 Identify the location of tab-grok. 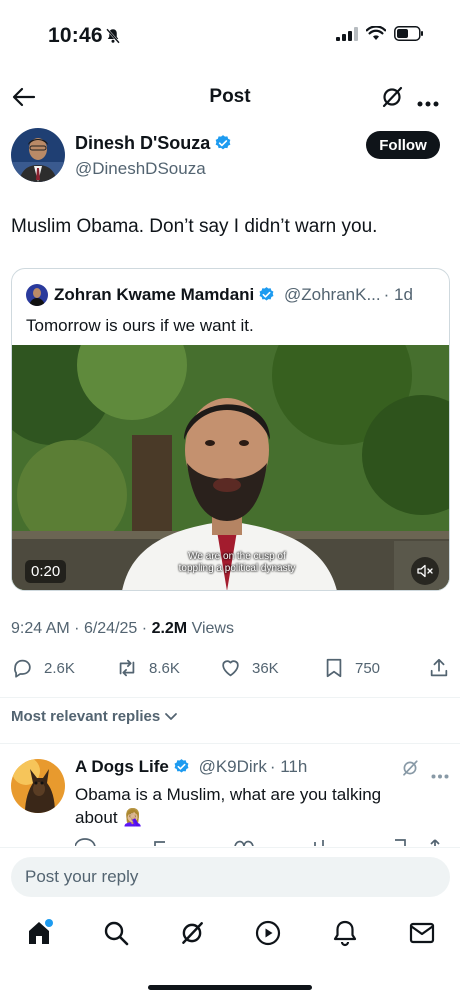
(192, 935).